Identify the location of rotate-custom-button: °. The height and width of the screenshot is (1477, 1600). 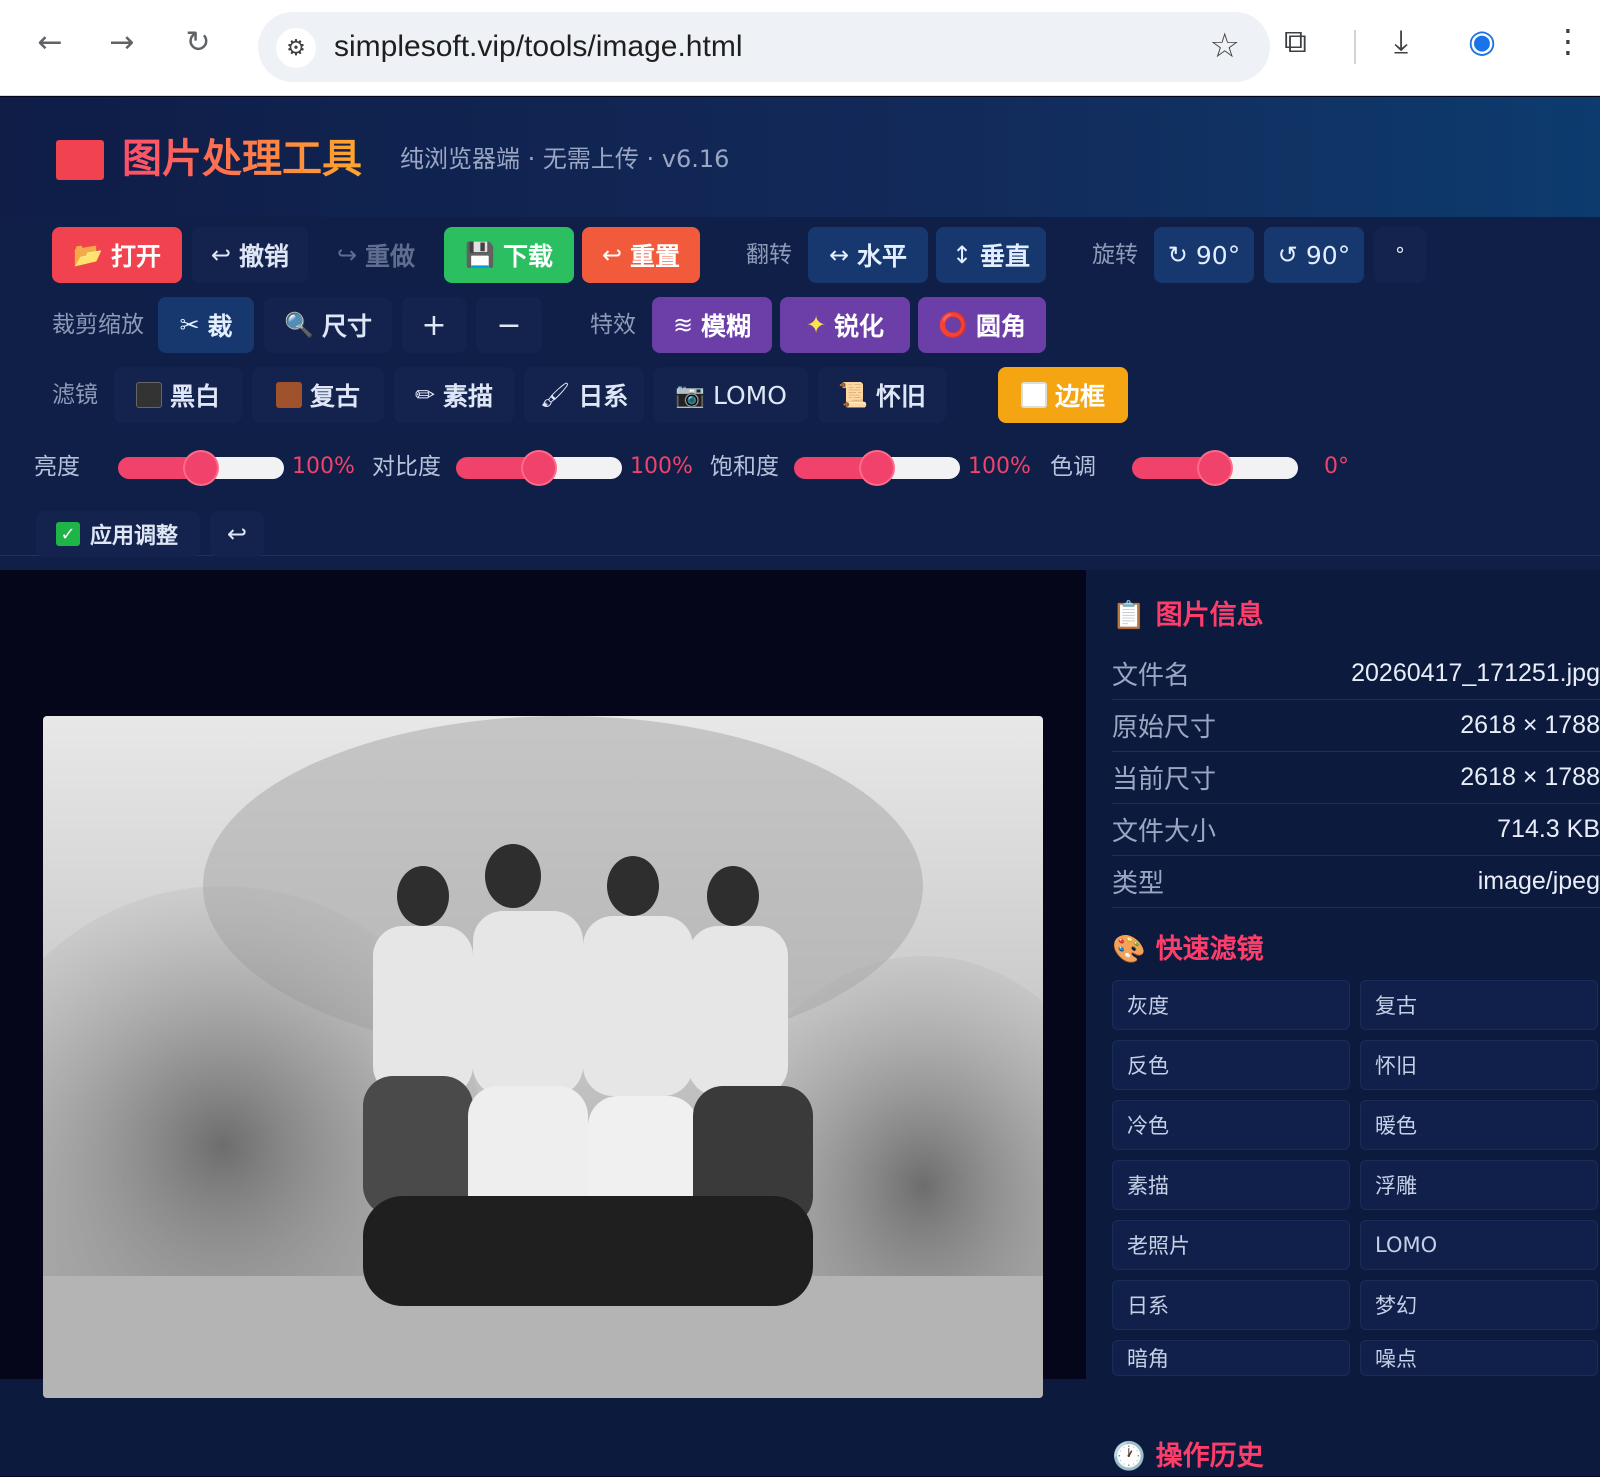
(1400, 255).